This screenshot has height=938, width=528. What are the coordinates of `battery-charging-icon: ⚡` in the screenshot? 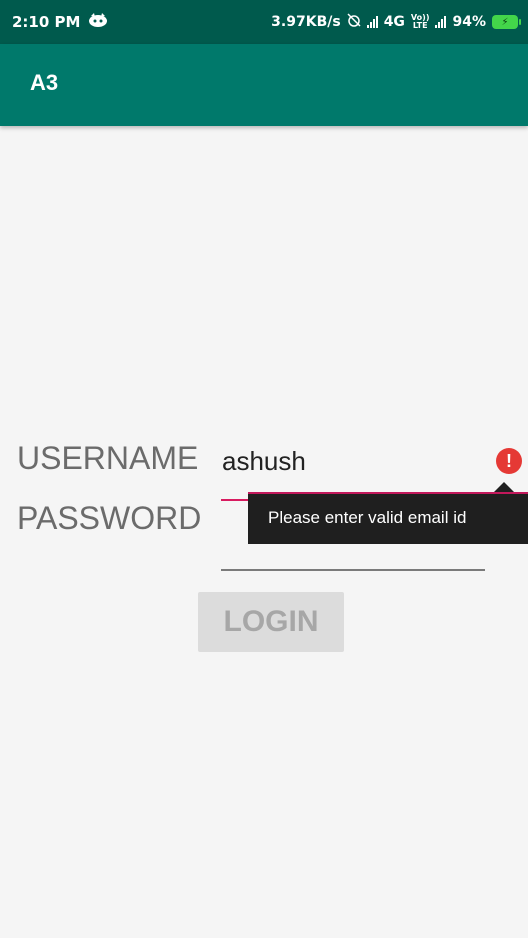 It's located at (506, 22).